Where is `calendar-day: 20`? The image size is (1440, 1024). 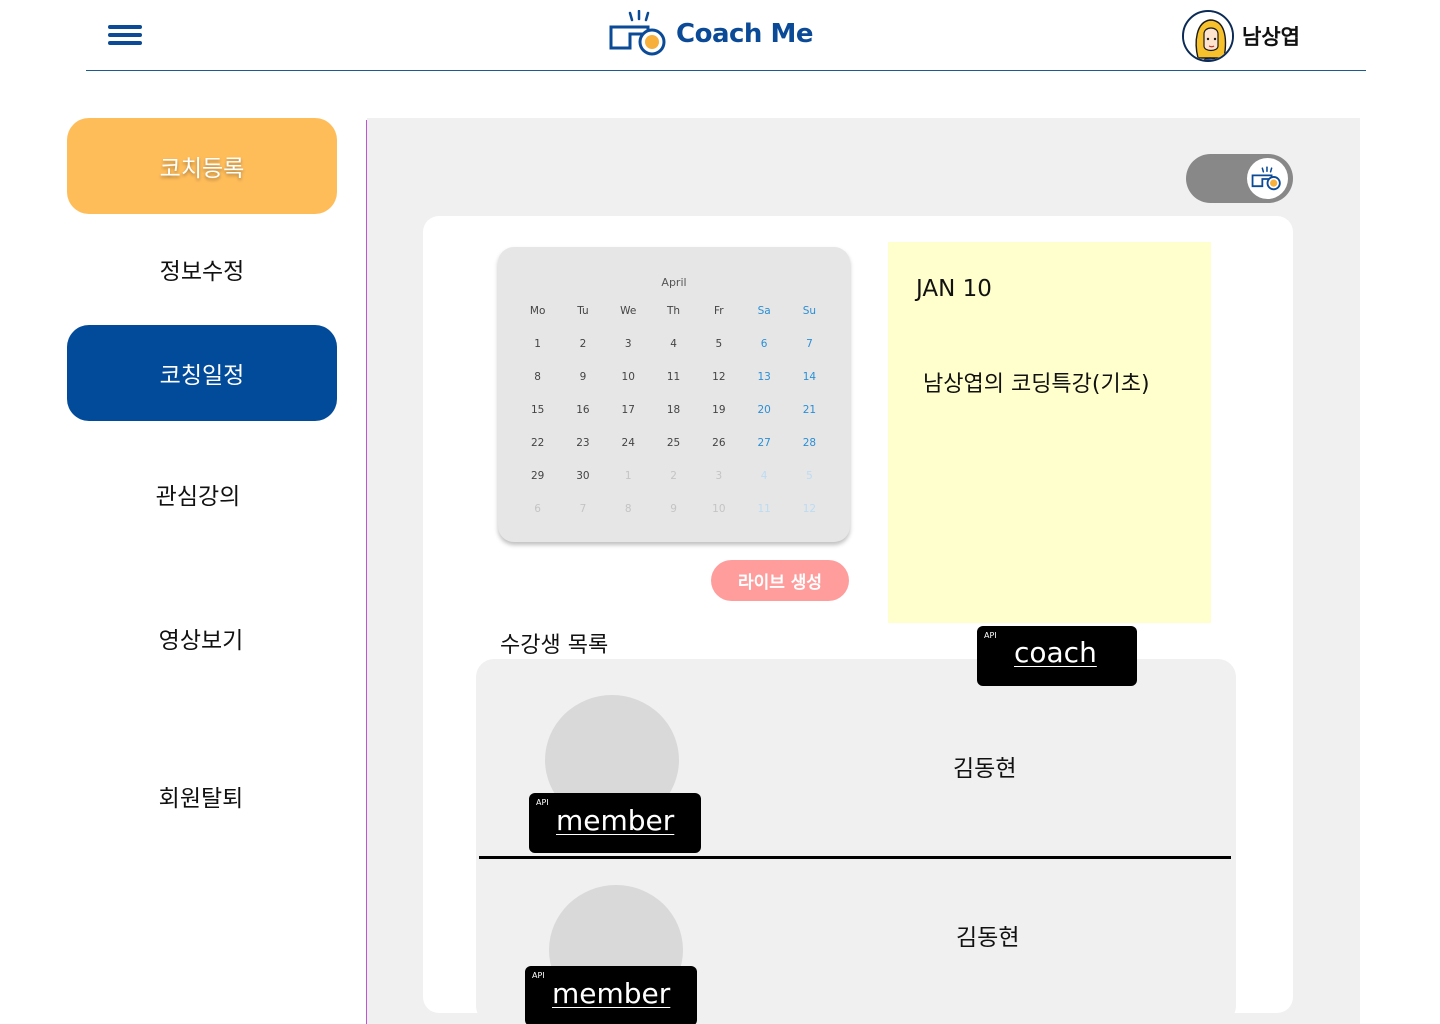
calendar-day: 20 is located at coordinates (763, 417).